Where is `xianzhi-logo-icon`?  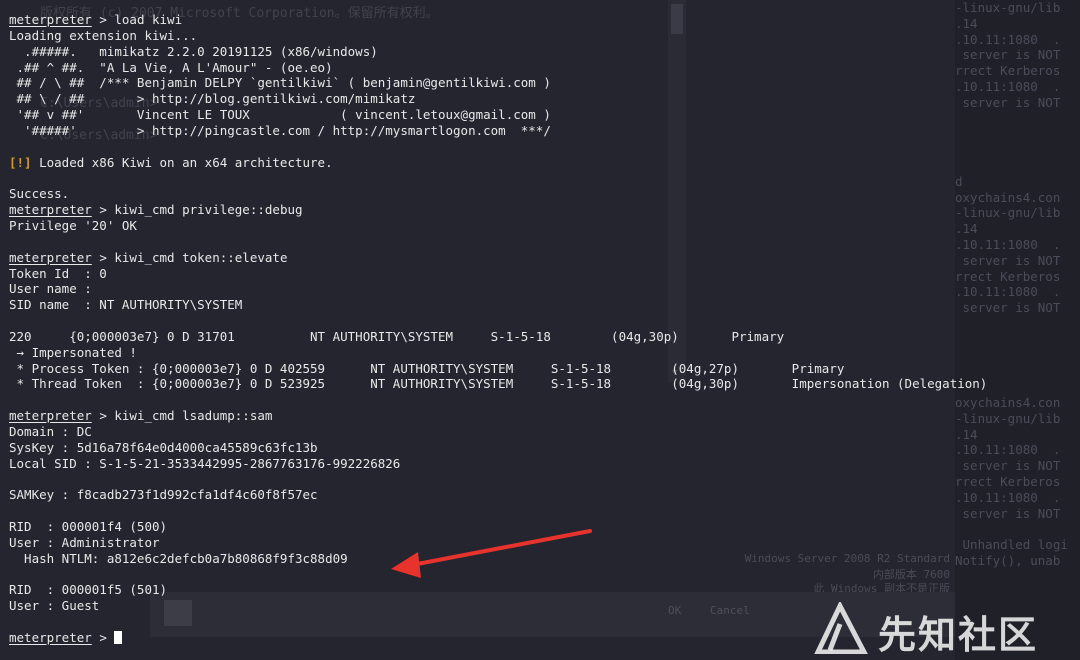
xianzhi-logo-icon is located at coordinates (841, 628).